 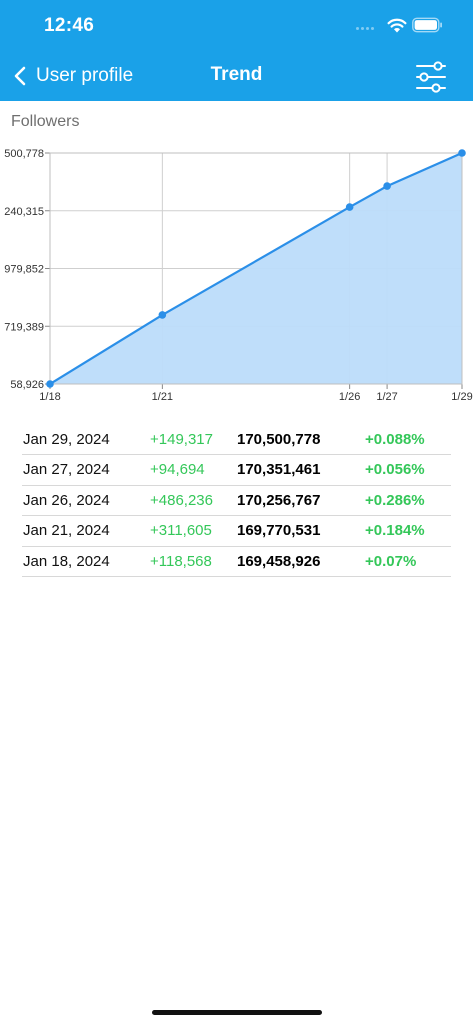 What do you see at coordinates (395, 470) in the screenshot?
I see `row-percent: +0.056%` at bounding box center [395, 470].